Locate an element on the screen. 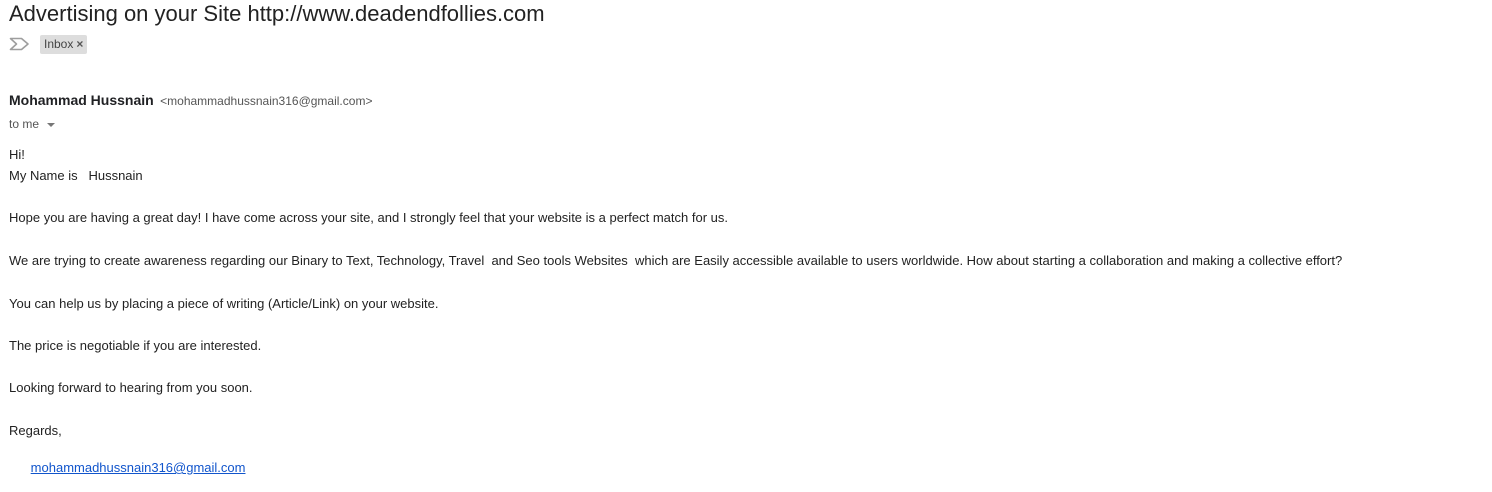 This screenshot has height=492, width=1492. body-name-line: My Name is Hussnain is located at coordinates (76, 175).